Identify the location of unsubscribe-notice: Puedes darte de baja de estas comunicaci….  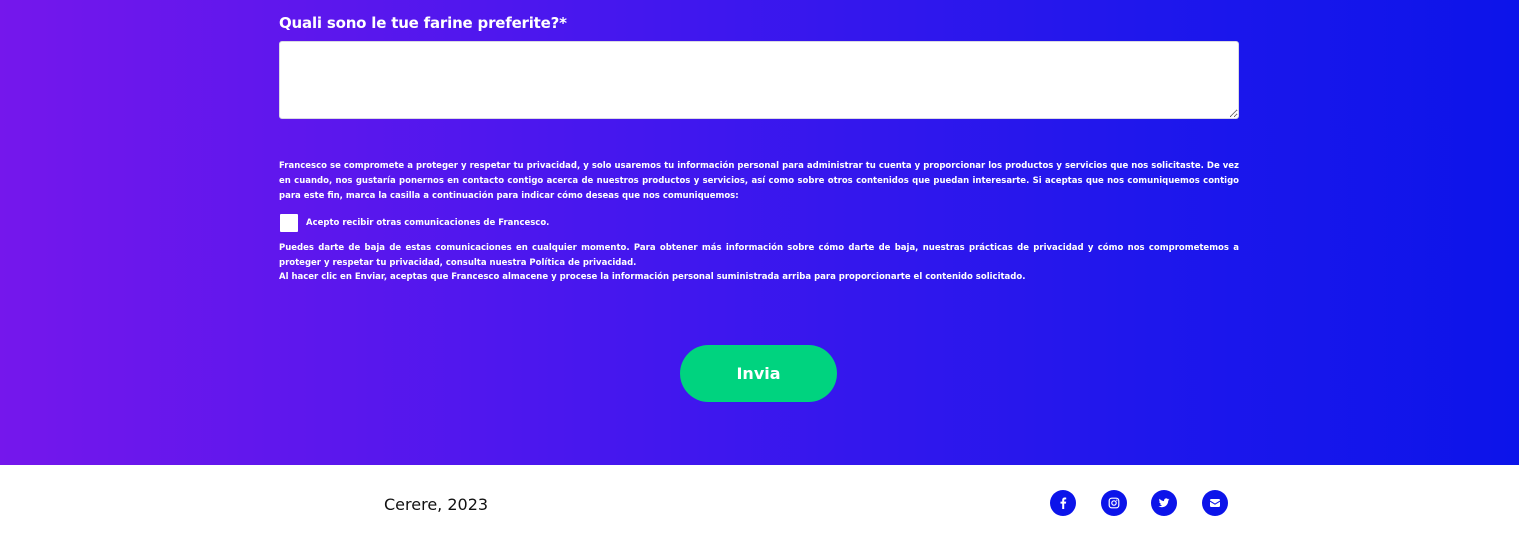
(759, 255).